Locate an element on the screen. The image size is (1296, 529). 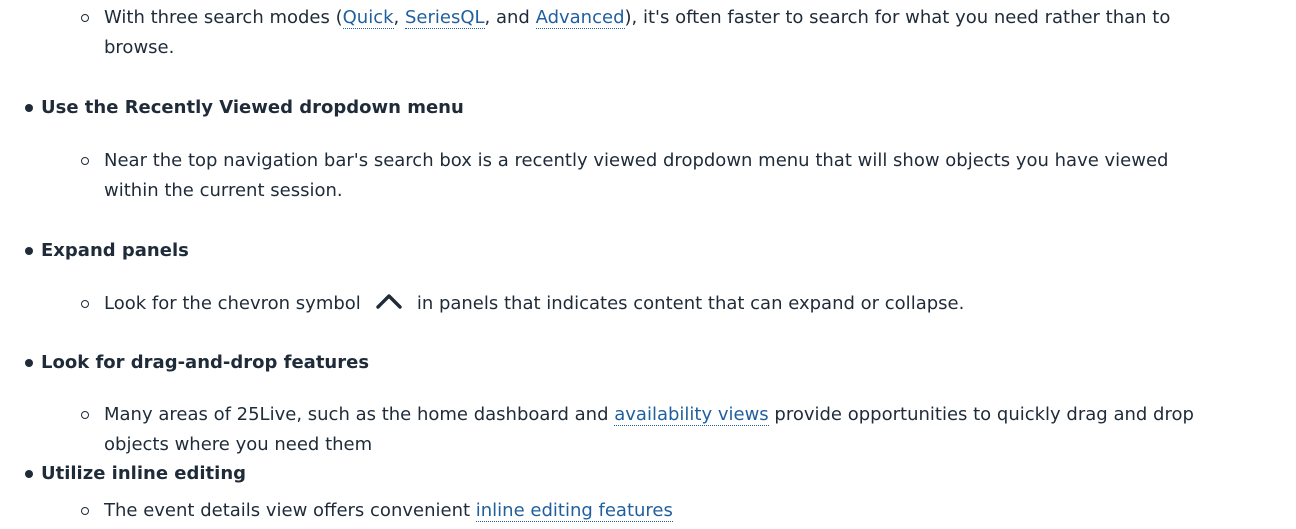
inline-editing-heading: Utilize inline editing is located at coordinates (135, 474).